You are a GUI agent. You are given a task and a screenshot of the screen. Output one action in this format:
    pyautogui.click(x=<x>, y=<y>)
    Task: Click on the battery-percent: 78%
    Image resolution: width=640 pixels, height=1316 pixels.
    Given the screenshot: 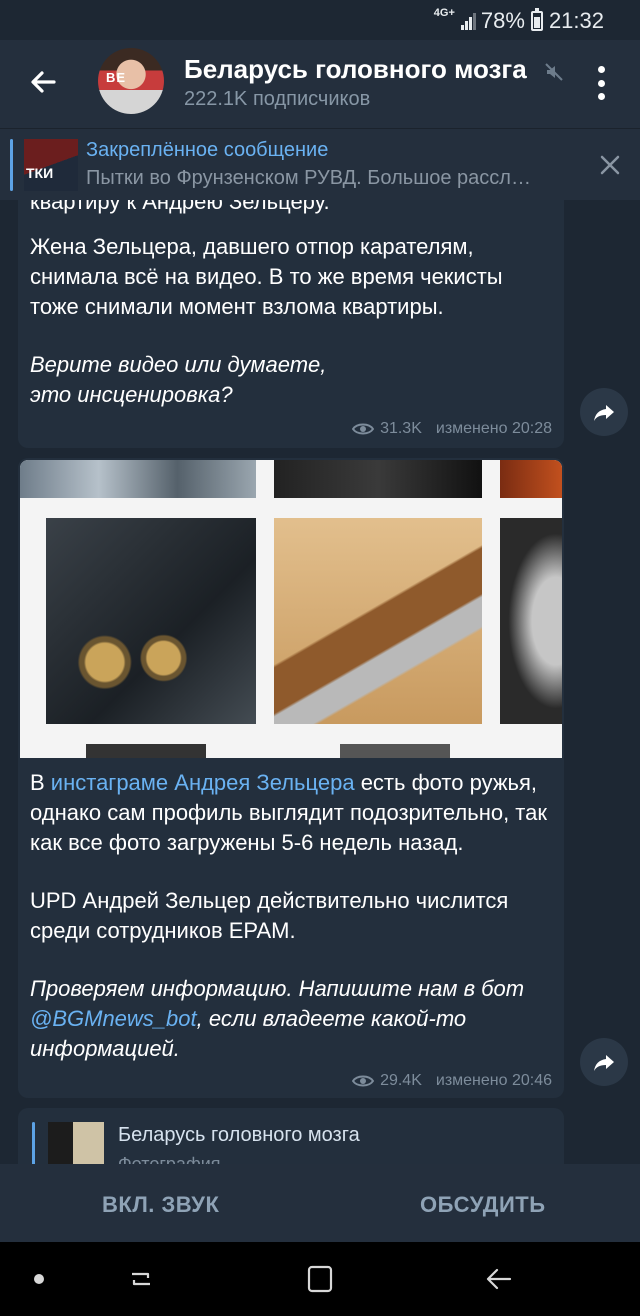 What is the action you would take?
    pyautogui.click(x=502, y=20)
    